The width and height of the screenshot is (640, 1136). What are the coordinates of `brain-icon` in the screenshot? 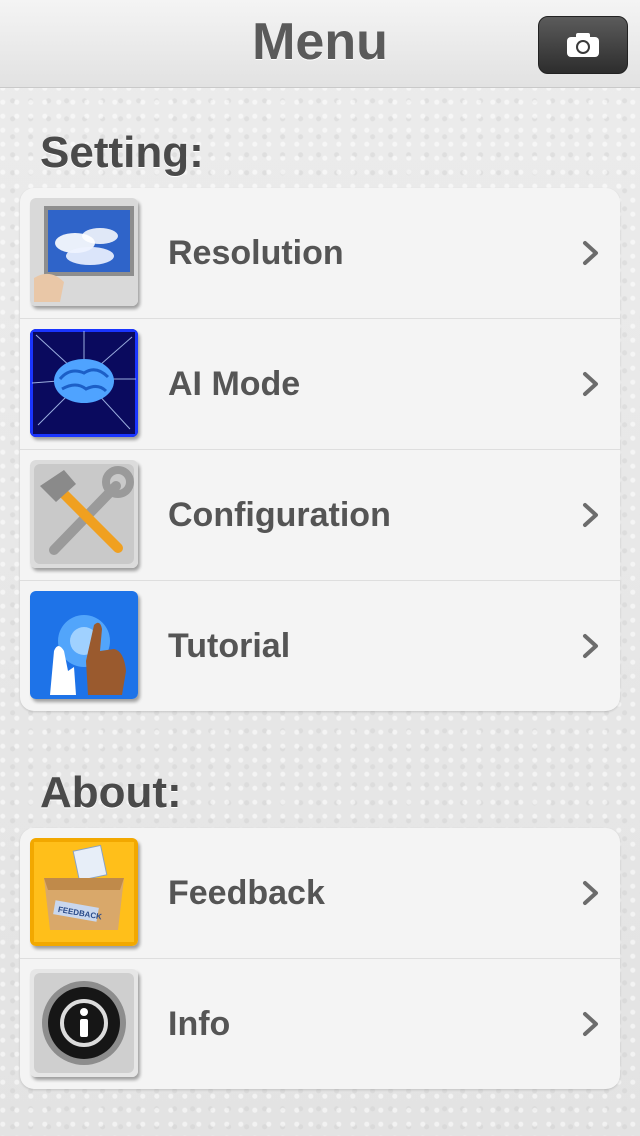 It's located at (84, 383).